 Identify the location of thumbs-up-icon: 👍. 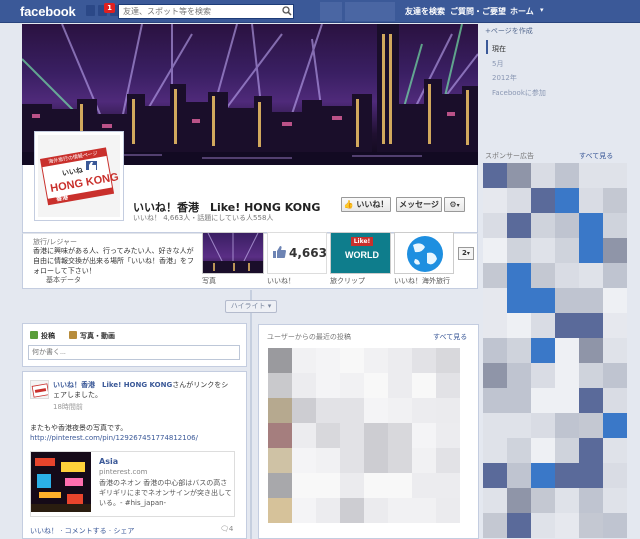
(348, 204).